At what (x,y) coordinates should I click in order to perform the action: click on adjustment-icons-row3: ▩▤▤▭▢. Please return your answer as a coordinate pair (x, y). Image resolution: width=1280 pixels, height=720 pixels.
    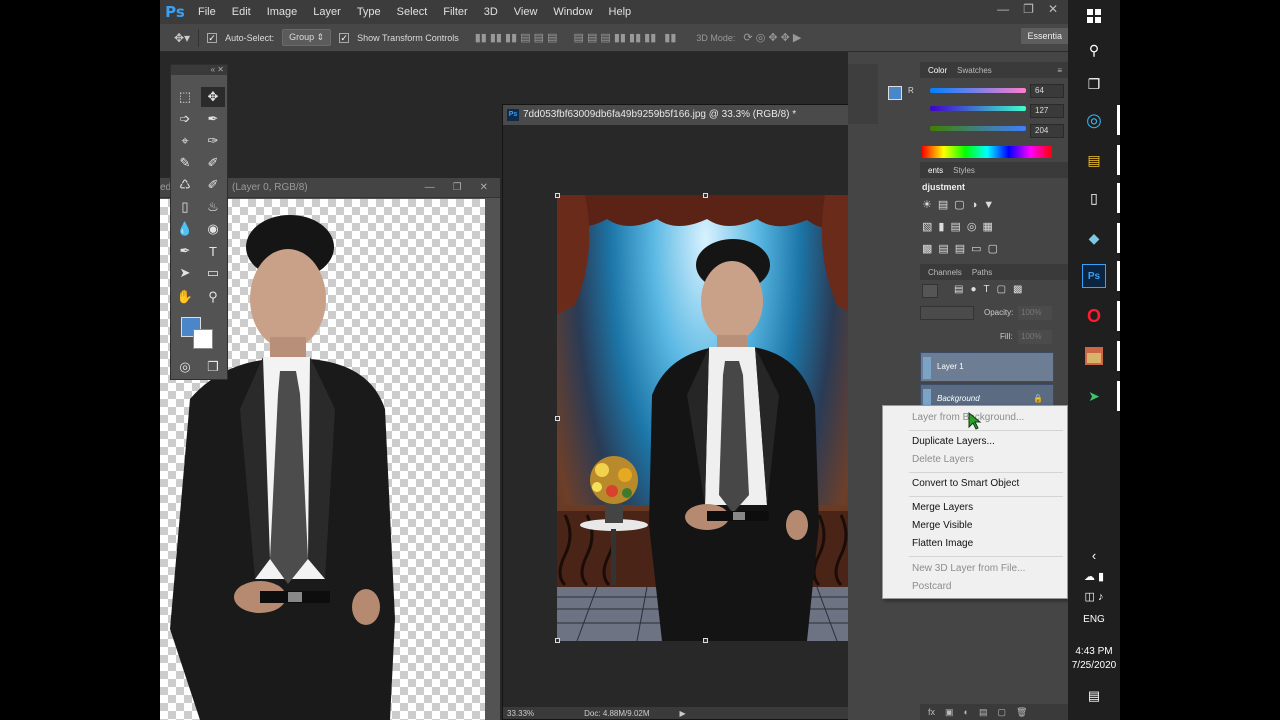
    Looking at the image, I should click on (963, 248).